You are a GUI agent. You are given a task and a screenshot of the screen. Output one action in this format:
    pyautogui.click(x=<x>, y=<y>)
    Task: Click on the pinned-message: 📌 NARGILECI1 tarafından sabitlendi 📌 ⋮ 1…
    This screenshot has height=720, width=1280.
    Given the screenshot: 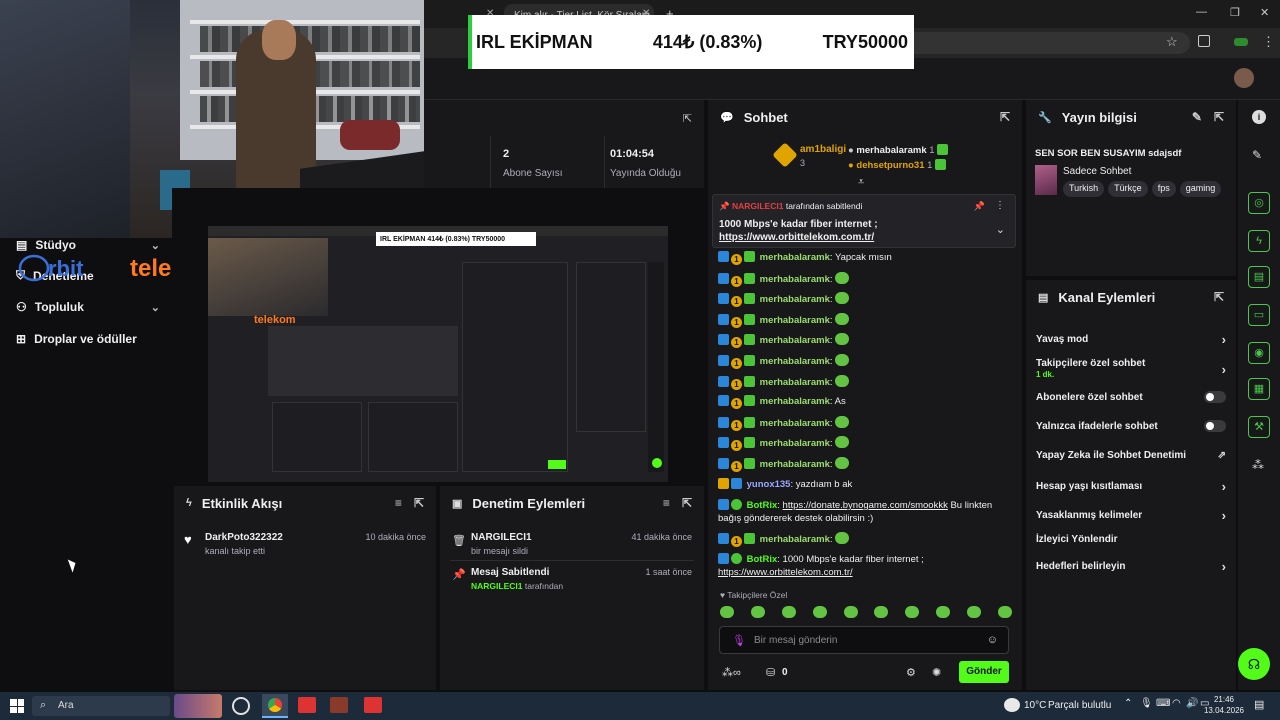 What is the action you would take?
    pyautogui.click(x=864, y=221)
    